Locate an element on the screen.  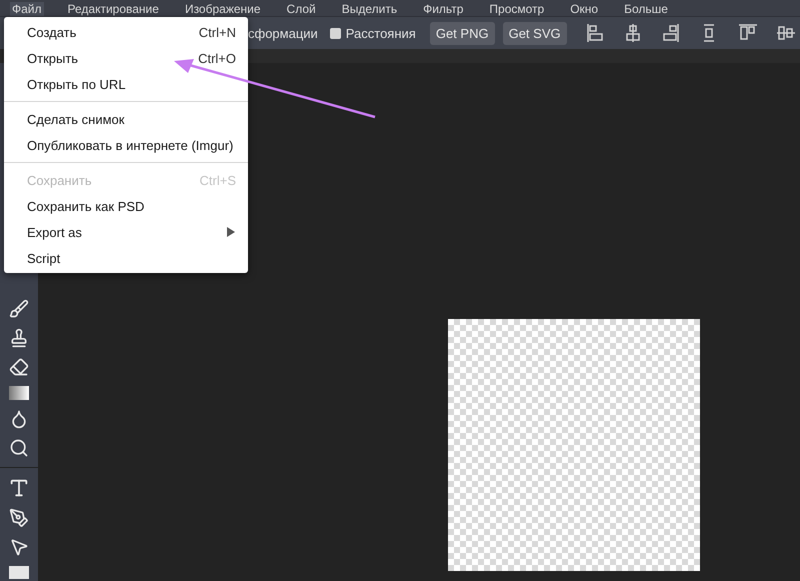
menu-bar-item: Файл is located at coordinates (27, 9).